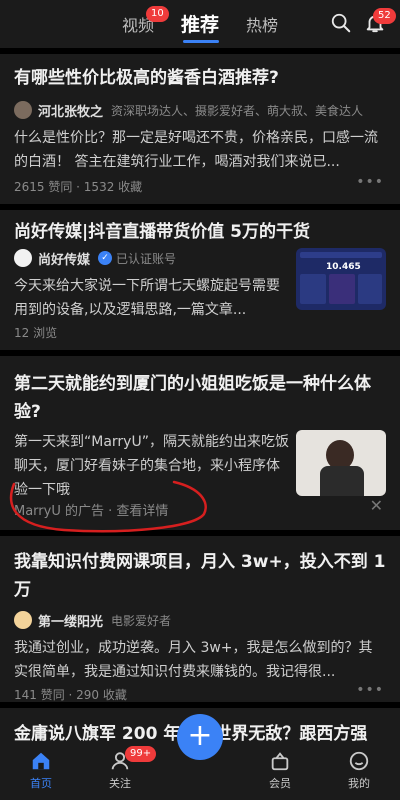 This screenshot has height=800, width=400. What do you see at coordinates (280, 783) in the screenshot?
I see `nav-membership-label: 会员` at bounding box center [280, 783].